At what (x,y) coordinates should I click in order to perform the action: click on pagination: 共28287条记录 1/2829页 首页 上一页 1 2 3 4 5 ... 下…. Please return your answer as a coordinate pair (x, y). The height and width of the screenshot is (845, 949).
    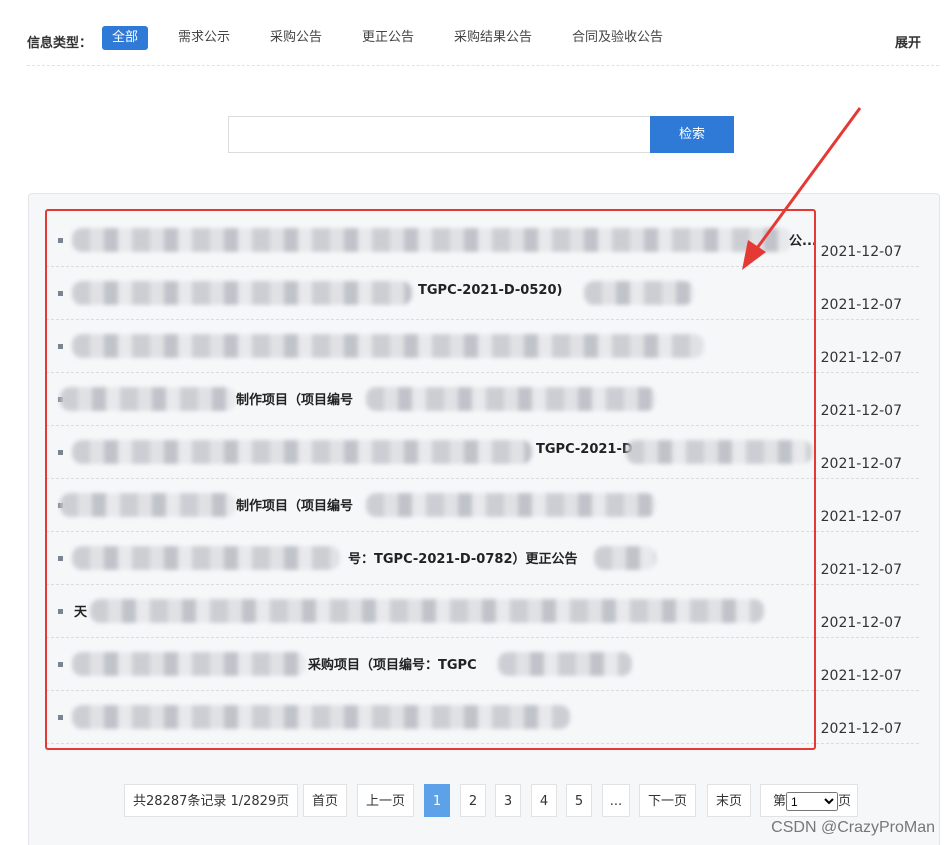
    Looking at the image, I should click on (474, 800).